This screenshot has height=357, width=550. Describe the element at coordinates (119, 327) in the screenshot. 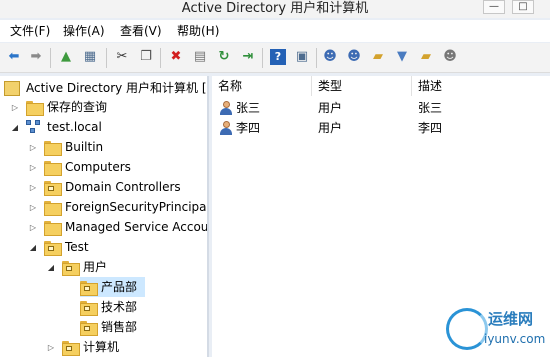

I see `tree-item-label: 销售部` at that location.